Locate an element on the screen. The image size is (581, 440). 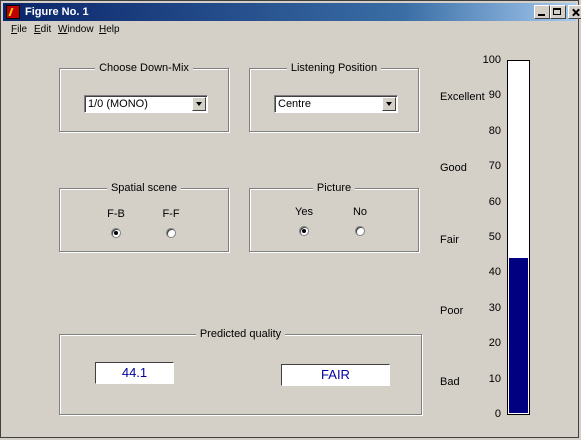
grade-fair: Fair is located at coordinates (449, 240).